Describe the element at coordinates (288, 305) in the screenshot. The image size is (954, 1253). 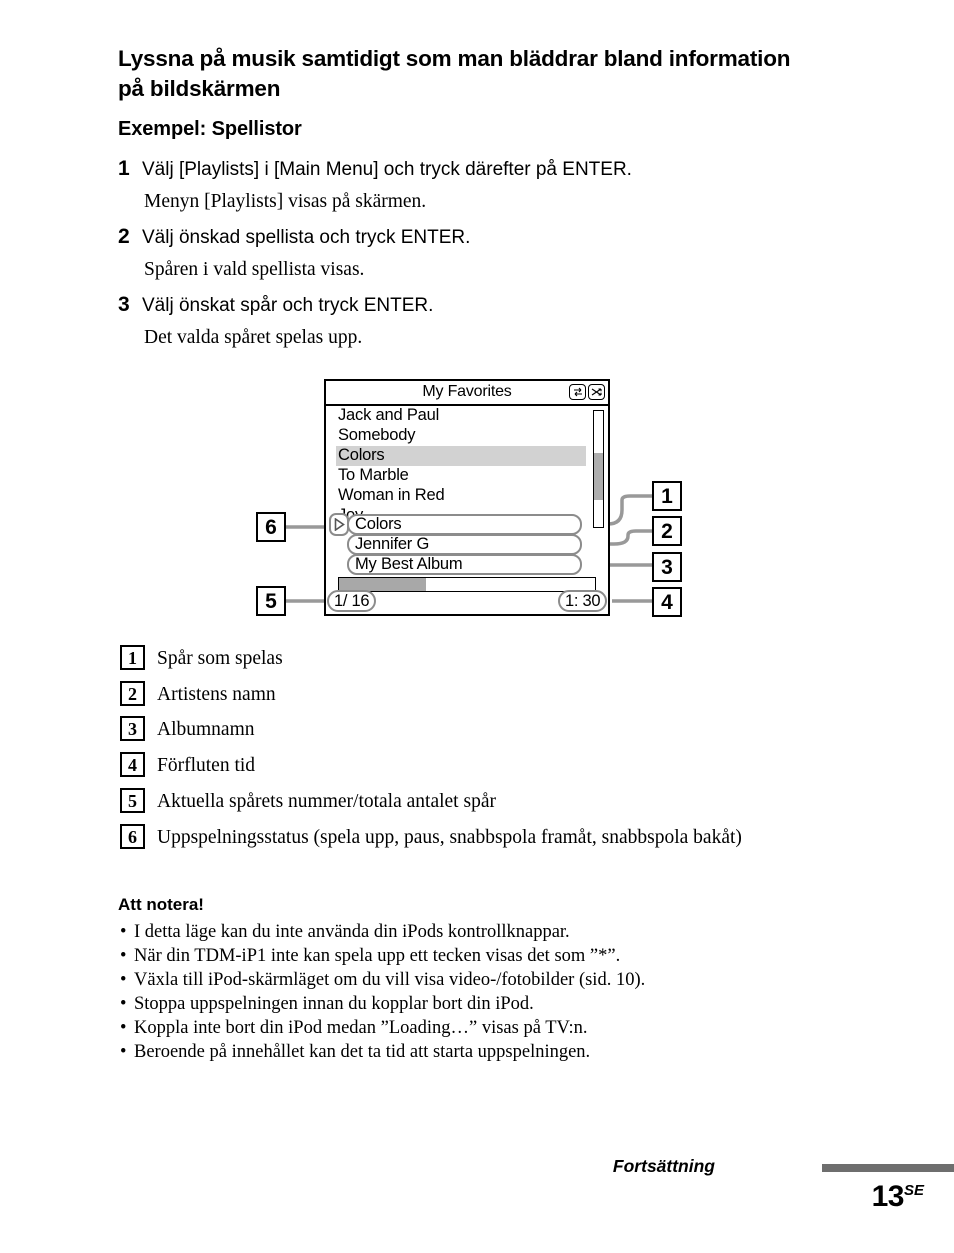
I see `step-3-instruction: Välj önskat spår och tryck ENTER.` at that location.